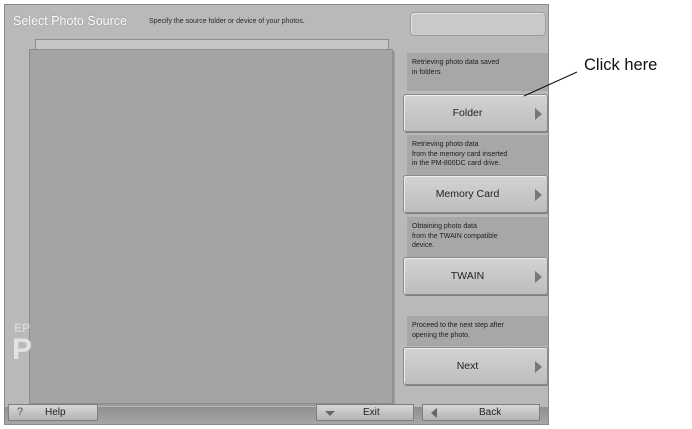 The height and width of the screenshot is (429, 692). I want to click on arrow-left-icon, so click(434, 413).